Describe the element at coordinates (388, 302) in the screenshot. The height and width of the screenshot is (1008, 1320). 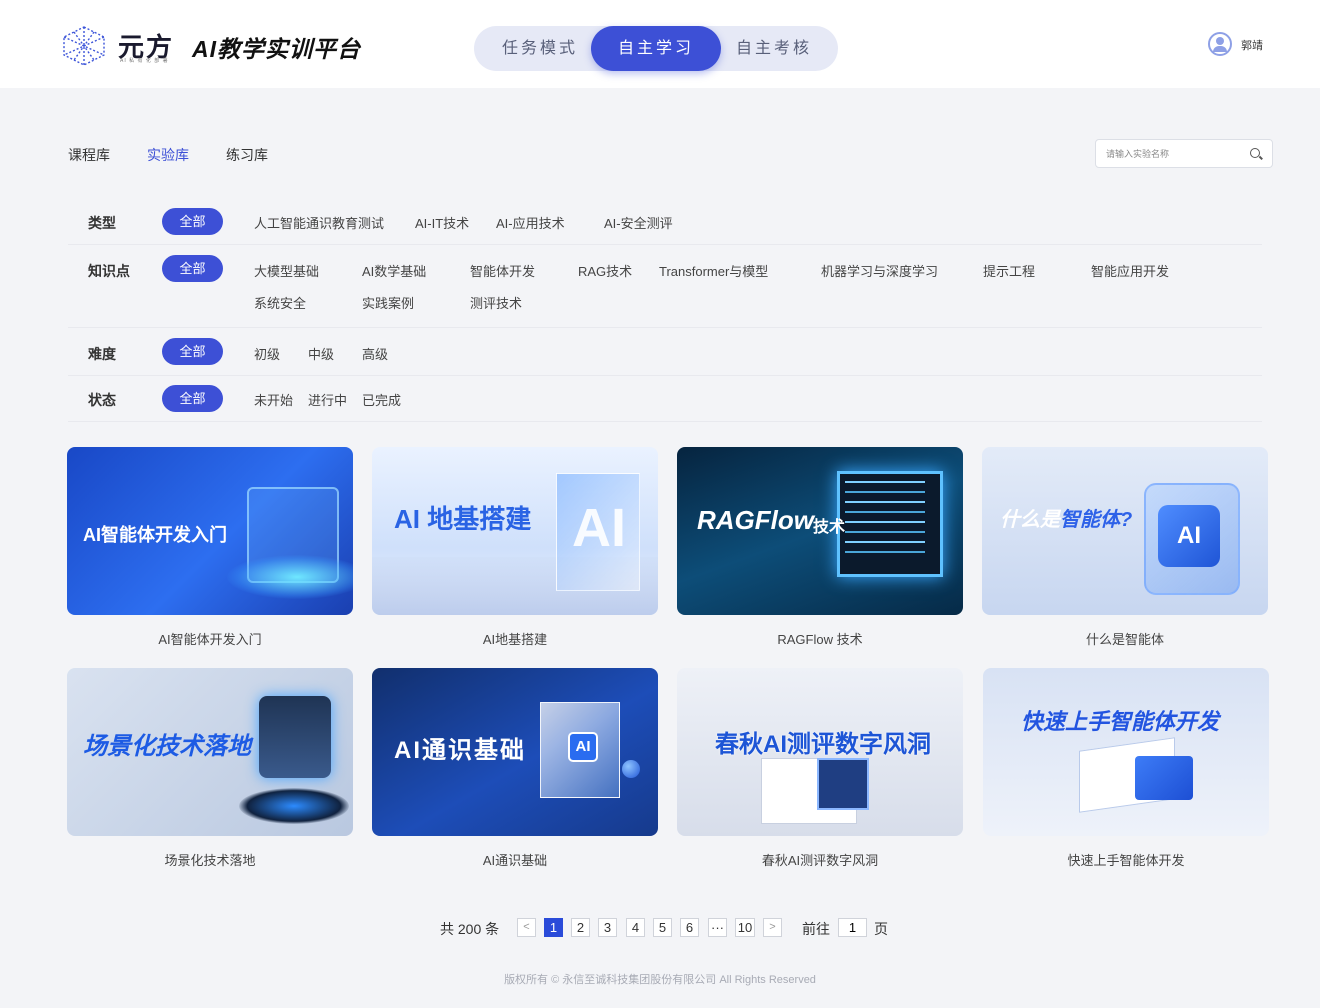
I see `filter-knowledge-option: 实践案例` at that location.